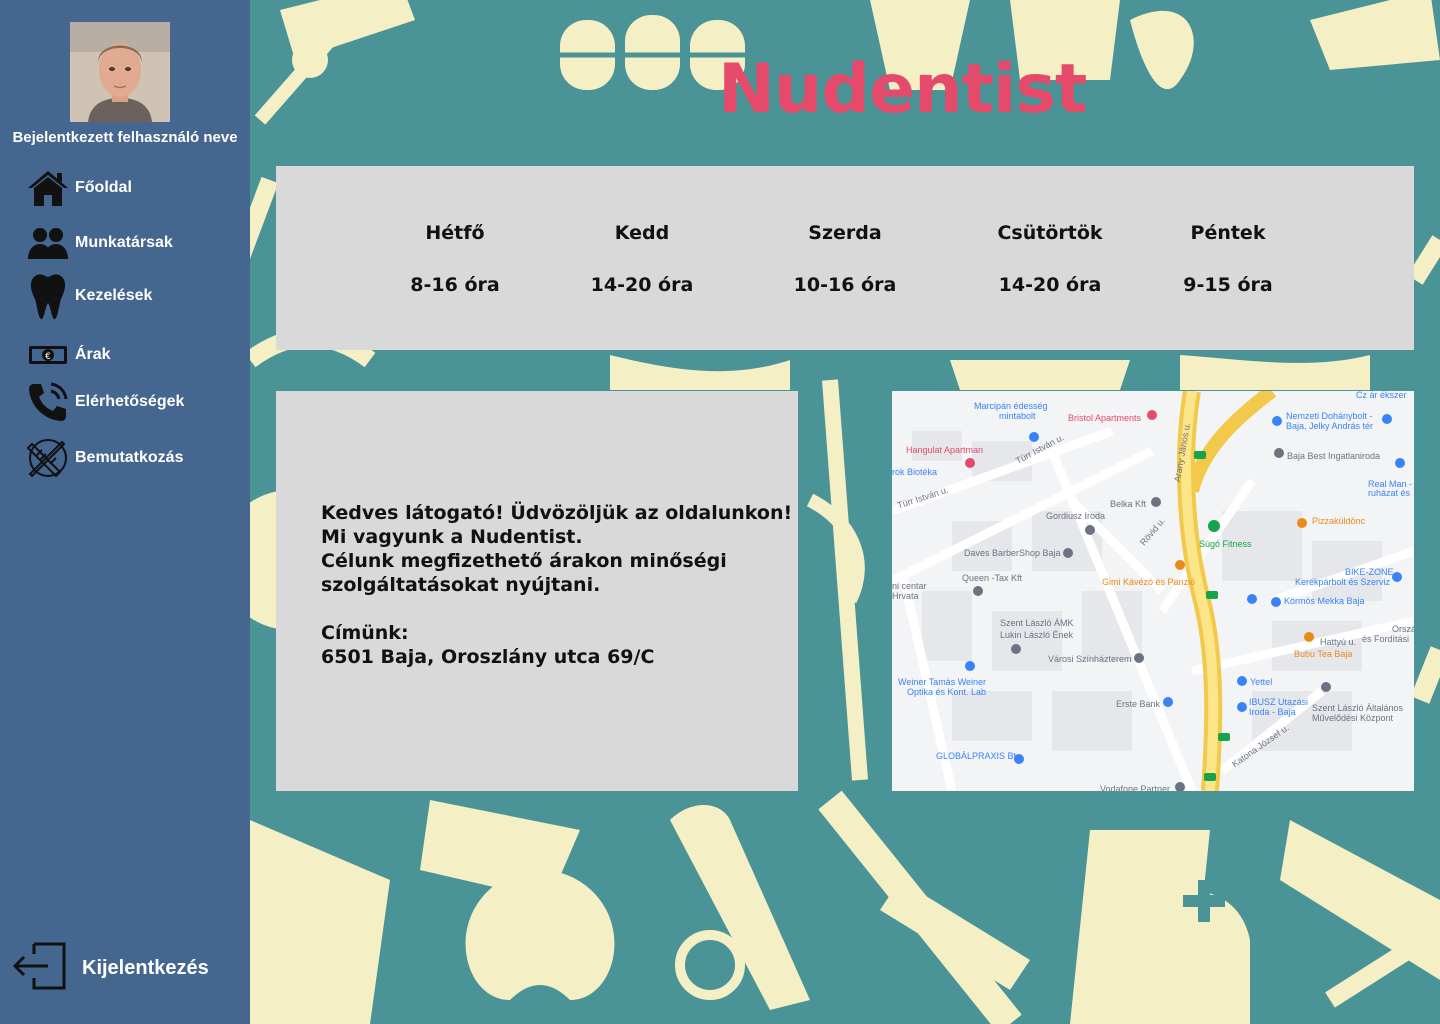 The height and width of the screenshot is (1024, 1440). What do you see at coordinates (1386, 639) in the screenshot?
I see `map-label: és Fordítási` at bounding box center [1386, 639].